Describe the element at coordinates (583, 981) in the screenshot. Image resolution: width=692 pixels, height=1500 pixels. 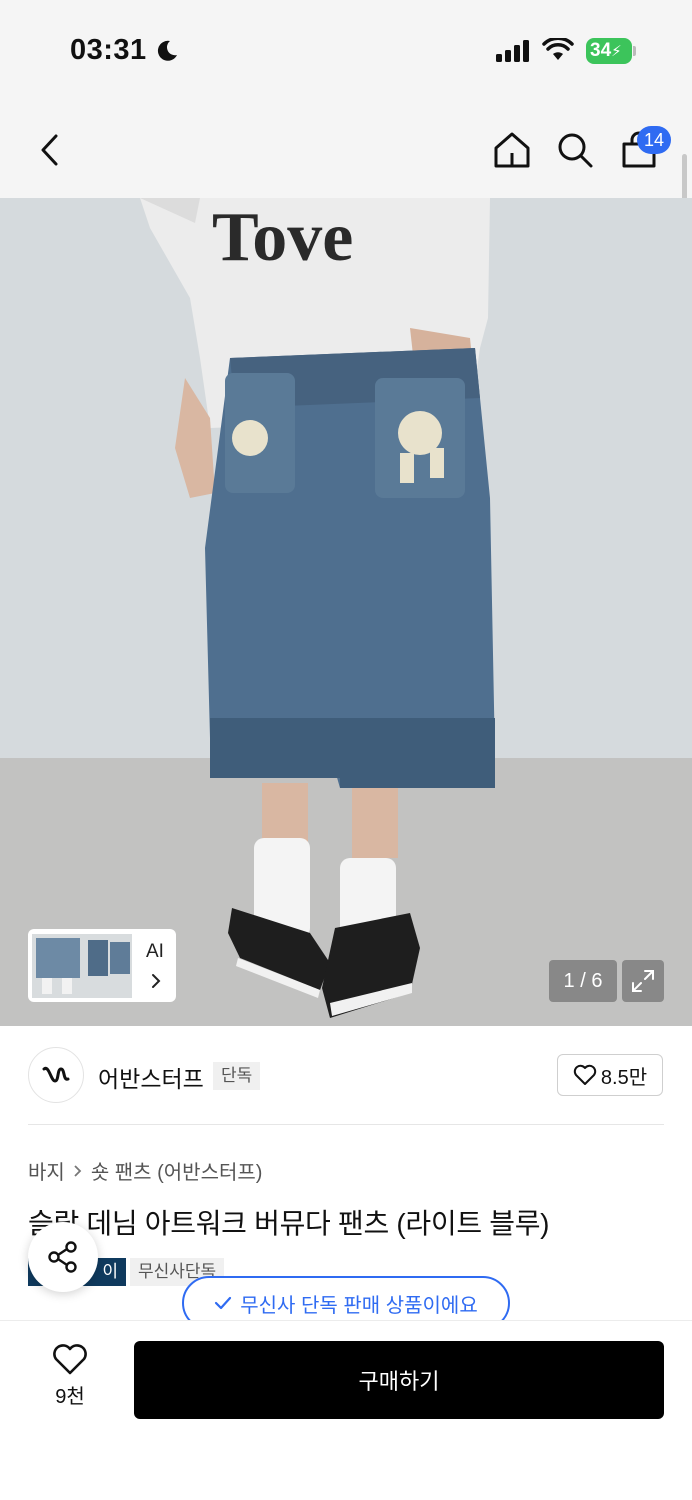
I see `image-page-indicator: 1 / 6` at that location.